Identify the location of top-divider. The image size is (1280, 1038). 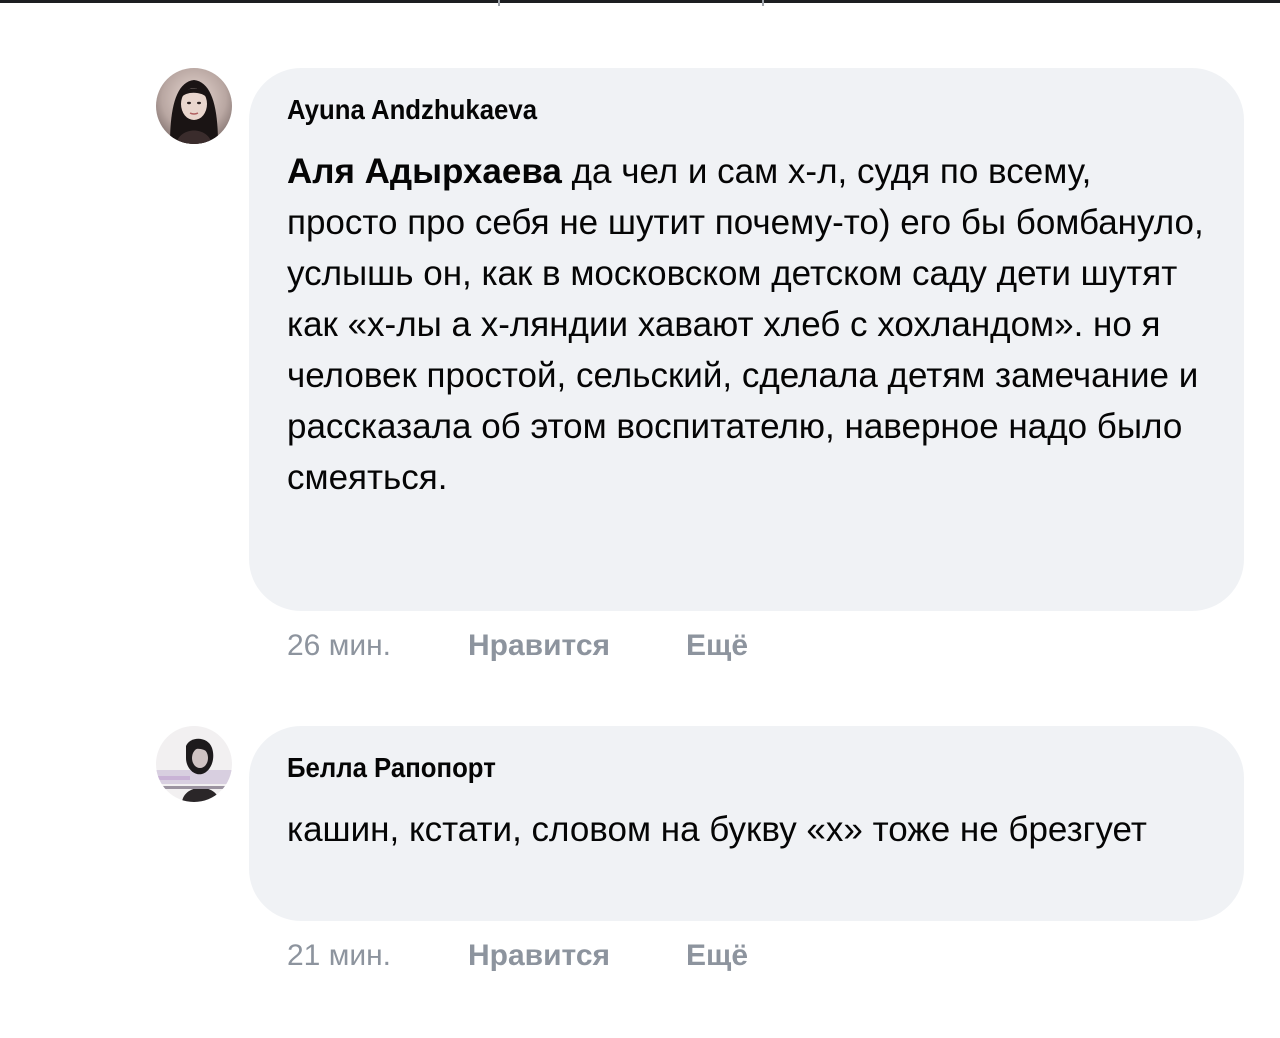
(640, 3).